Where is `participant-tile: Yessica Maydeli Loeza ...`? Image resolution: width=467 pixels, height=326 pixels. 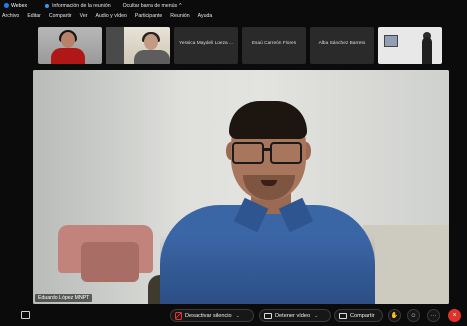 participant-tile: Yessica Maydeli Loeza ... is located at coordinates (206, 45).